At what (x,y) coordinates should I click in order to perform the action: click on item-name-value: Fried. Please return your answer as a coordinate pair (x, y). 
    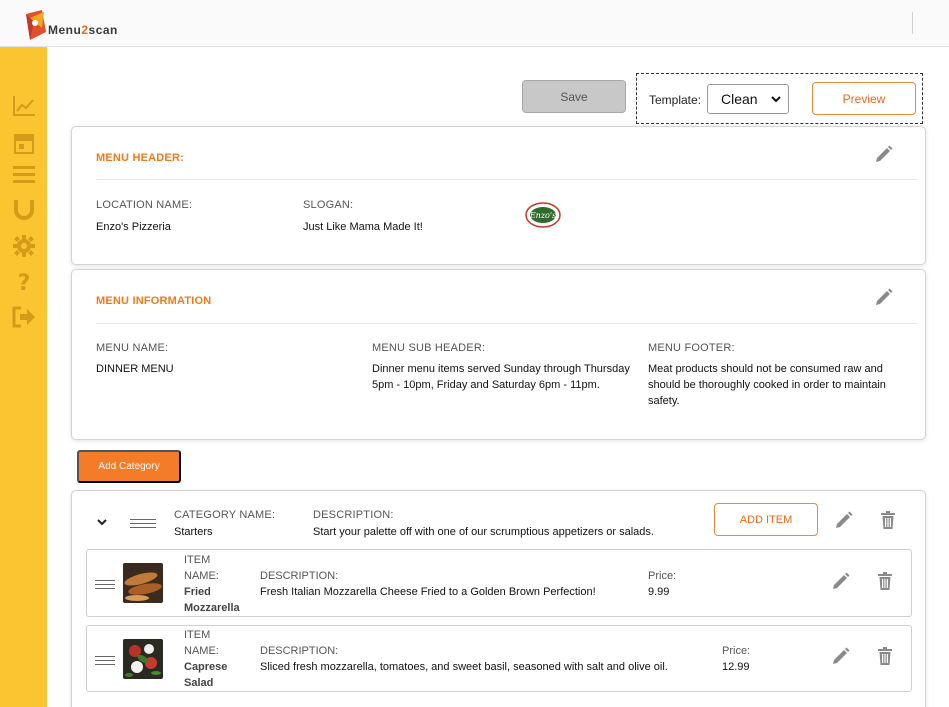
    Looking at the image, I should click on (197, 592).